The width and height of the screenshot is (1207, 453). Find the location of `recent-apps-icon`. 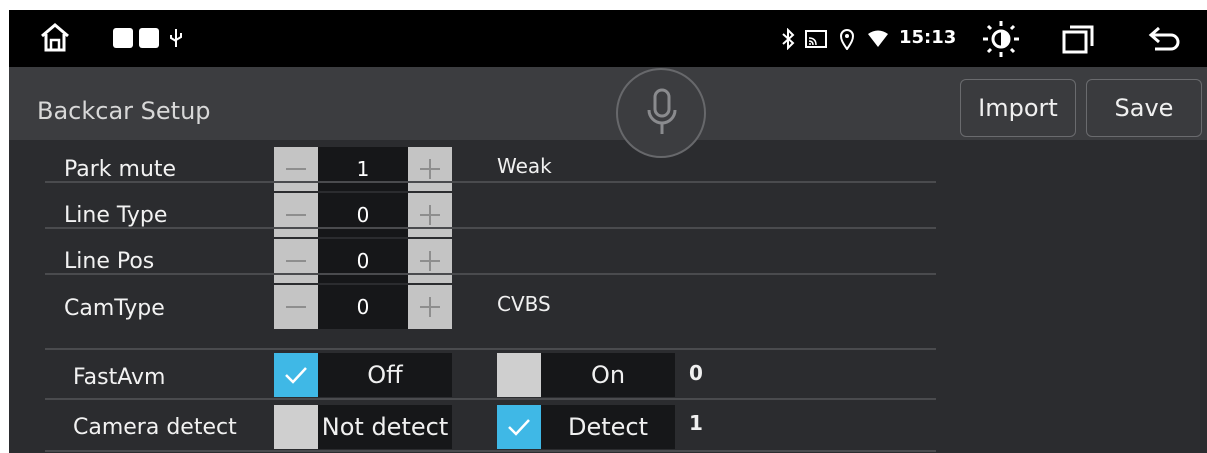

recent-apps-icon is located at coordinates (1078, 39).